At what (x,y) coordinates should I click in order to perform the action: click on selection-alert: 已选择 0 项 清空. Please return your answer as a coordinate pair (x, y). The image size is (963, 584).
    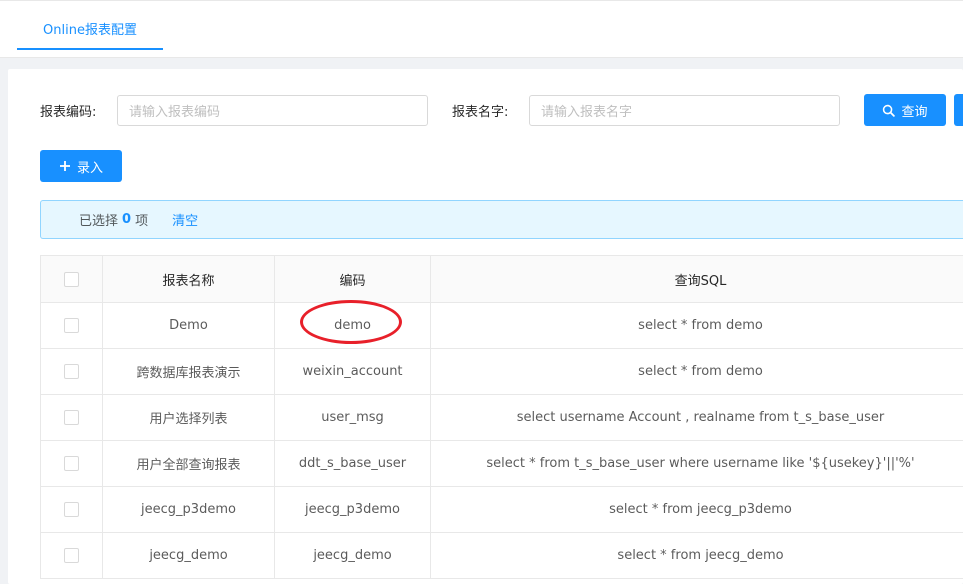
    Looking at the image, I should click on (501, 219).